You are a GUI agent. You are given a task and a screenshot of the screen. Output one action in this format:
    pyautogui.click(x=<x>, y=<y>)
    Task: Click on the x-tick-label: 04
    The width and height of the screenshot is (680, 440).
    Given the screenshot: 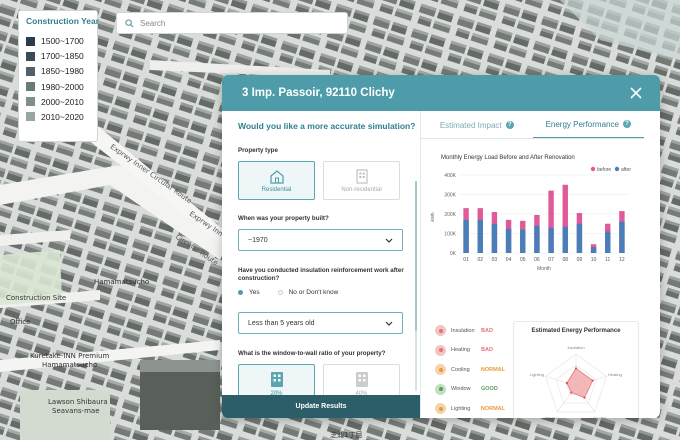 What is the action you would take?
    pyautogui.click(x=509, y=260)
    